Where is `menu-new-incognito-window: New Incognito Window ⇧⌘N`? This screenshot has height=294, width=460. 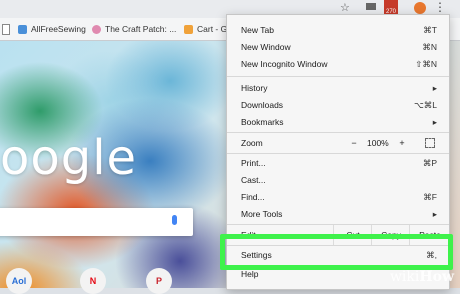 menu-new-incognito-window: New Incognito Window ⇧⌘N is located at coordinates (338, 64).